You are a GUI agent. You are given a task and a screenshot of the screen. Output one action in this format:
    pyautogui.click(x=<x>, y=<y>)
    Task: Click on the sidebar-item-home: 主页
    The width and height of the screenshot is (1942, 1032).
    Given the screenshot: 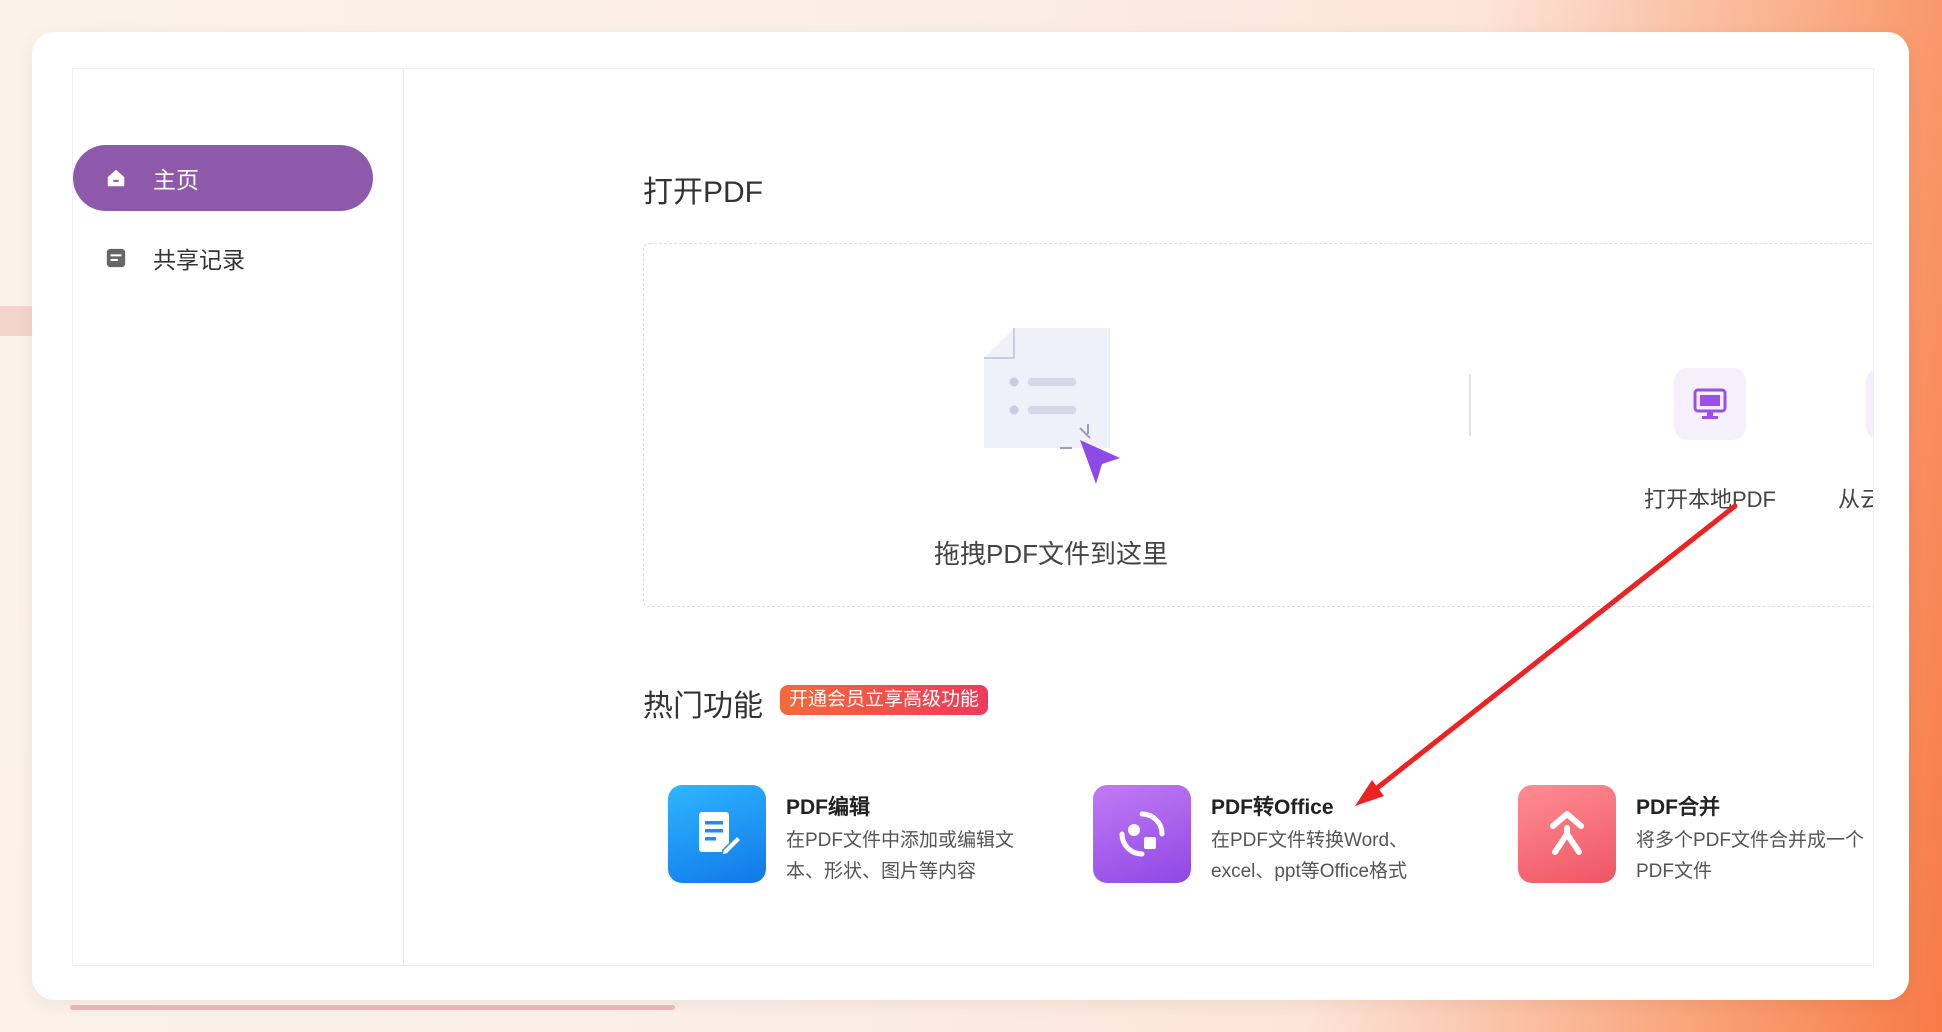 What is the action you would take?
    pyautogui.click(x=223, y=178)
    